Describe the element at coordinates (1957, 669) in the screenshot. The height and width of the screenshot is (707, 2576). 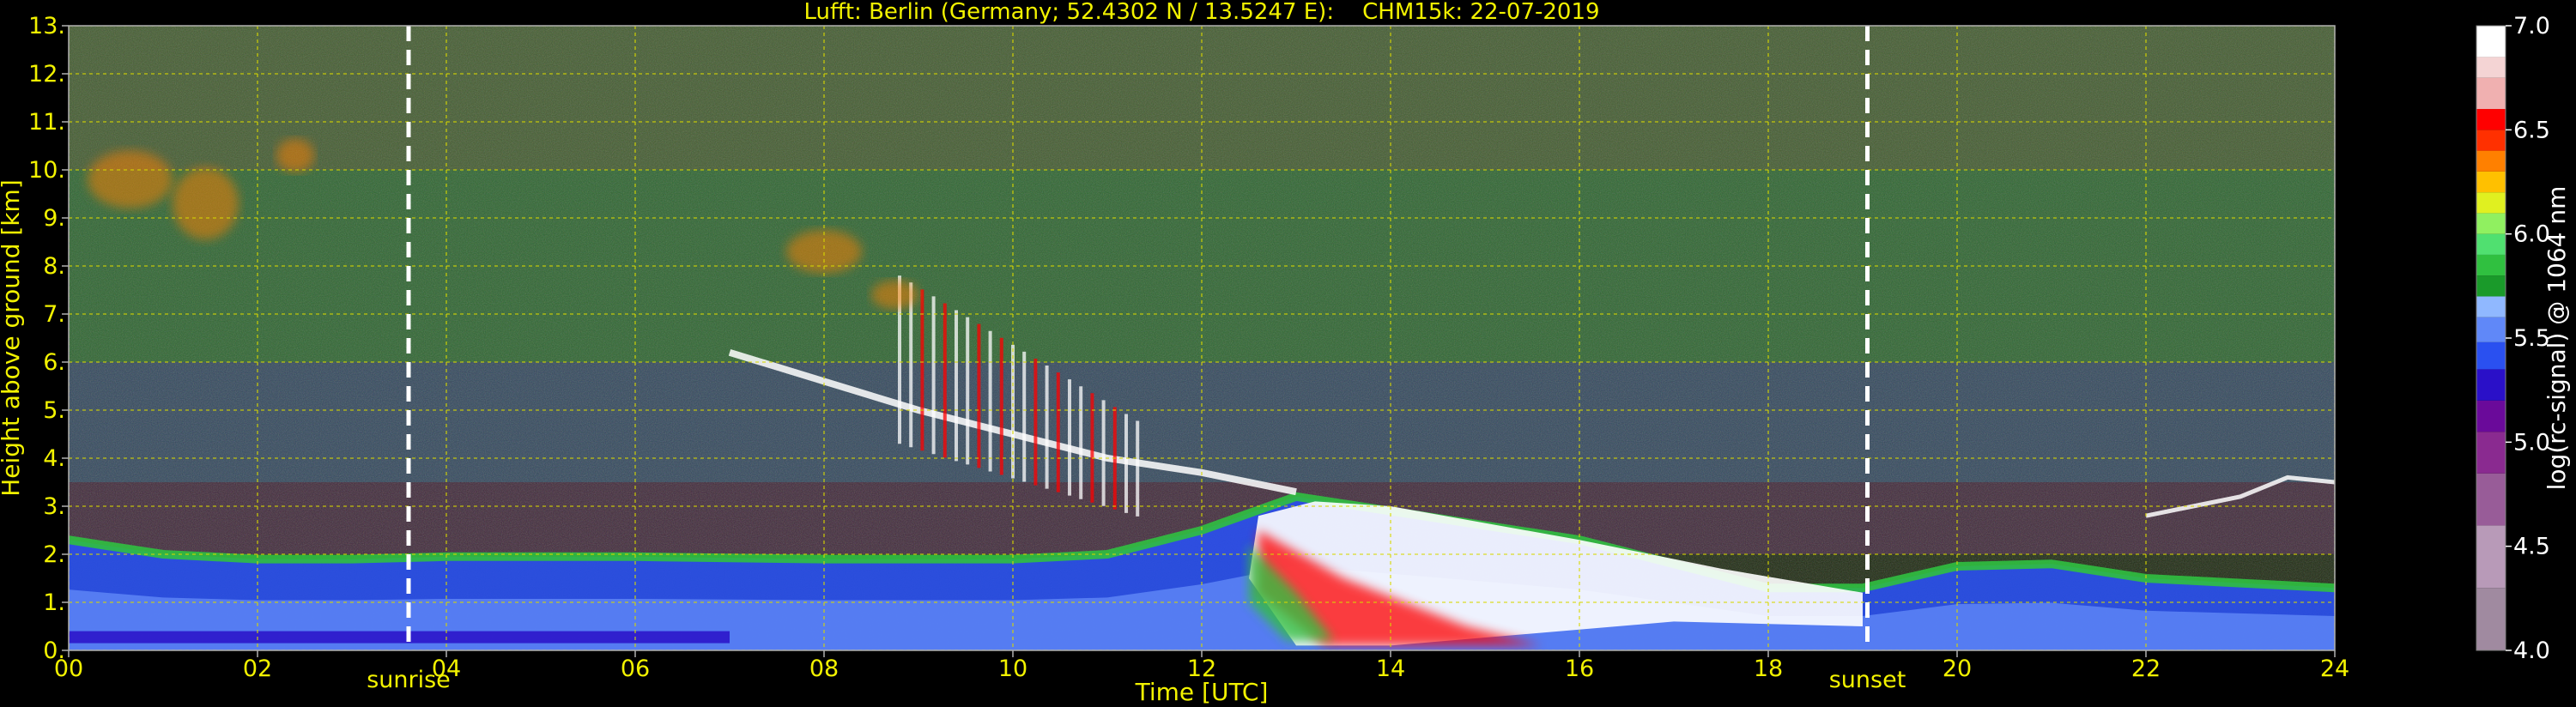
I see `x-tick-label: 20` at that location.